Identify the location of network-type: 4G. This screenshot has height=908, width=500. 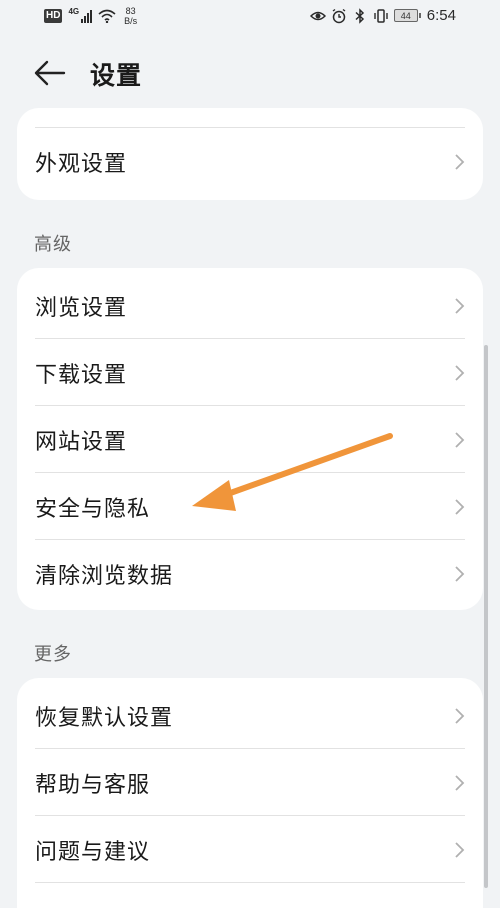
(74, 11).